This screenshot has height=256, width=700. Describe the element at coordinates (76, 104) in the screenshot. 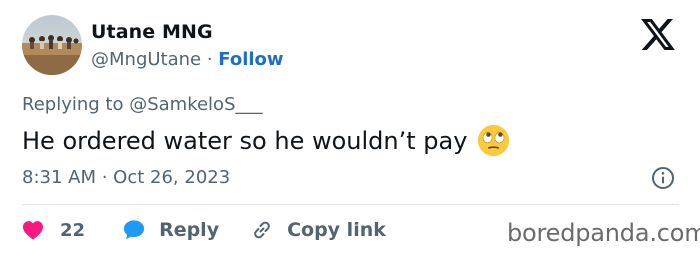

I see `reply-context-prefix: Replying to` at that location.